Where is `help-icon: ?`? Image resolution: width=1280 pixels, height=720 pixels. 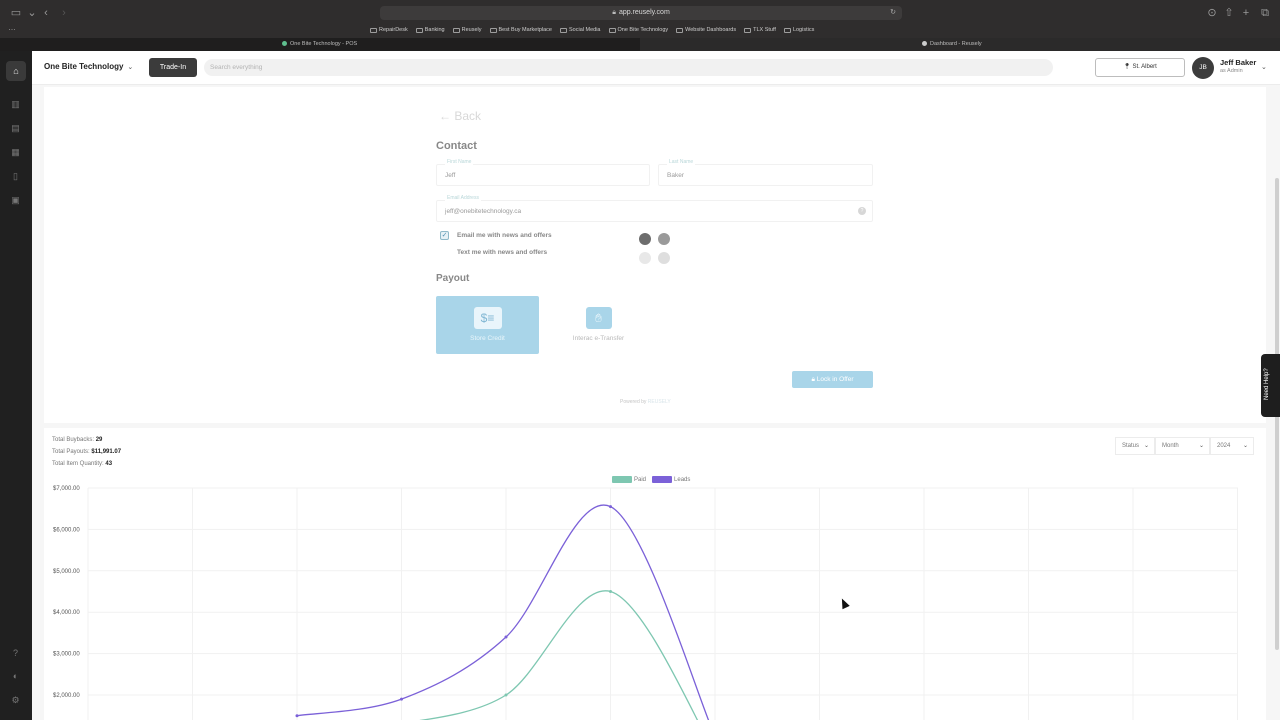 help-icon: ? is located at coordinates (15, 653).